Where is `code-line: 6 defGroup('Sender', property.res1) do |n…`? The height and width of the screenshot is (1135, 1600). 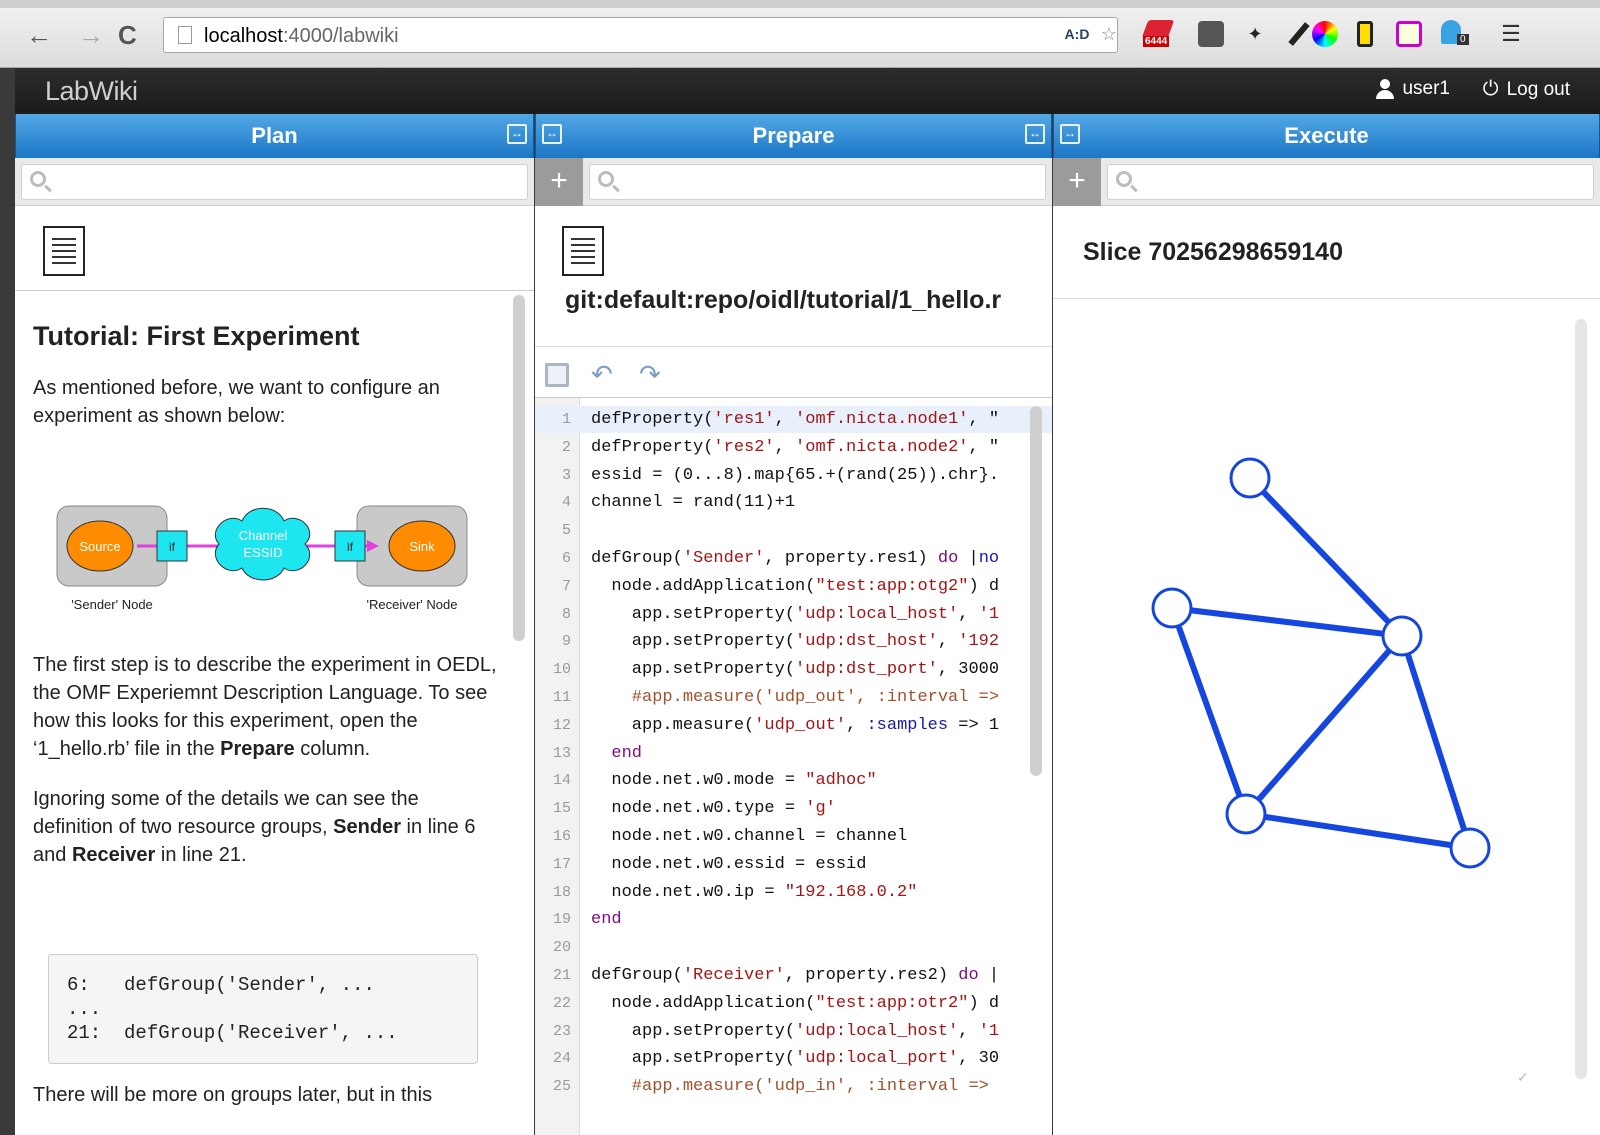
code-line: 6 defGroup('Sender', property.res1) do |n… is located at coordinates (793, 558).